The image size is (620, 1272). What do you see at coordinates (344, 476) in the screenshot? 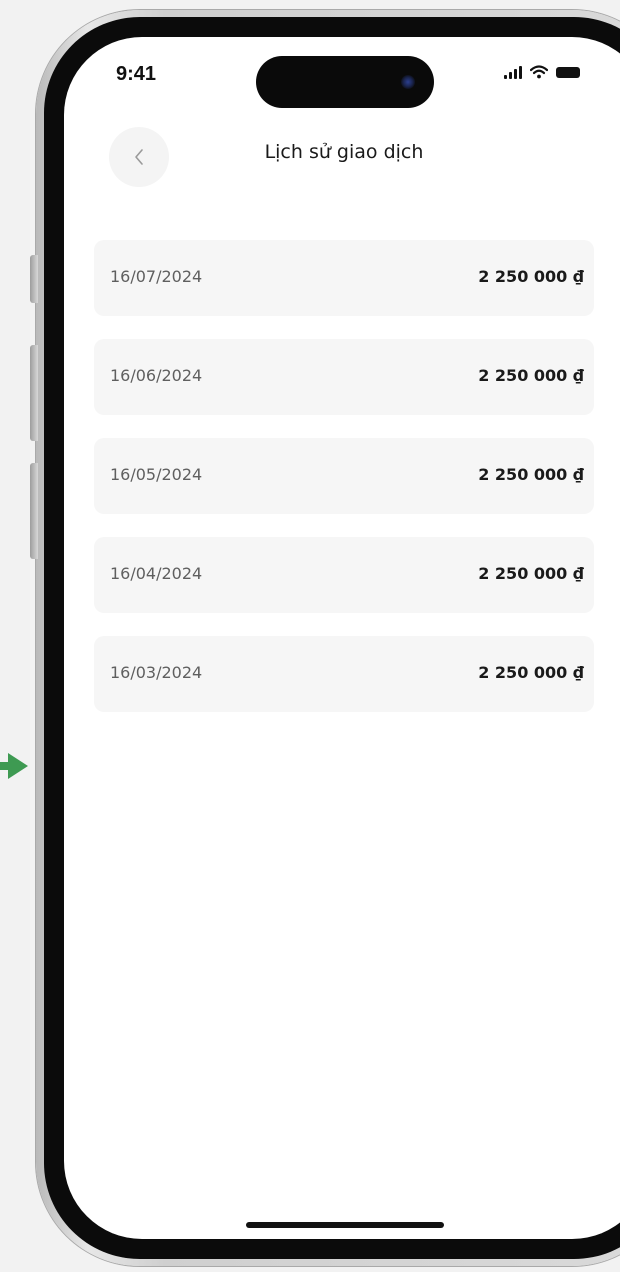
I see `transaction-row: 16/05/2024 2 250 000 ₫` at bounding box center [344, 476].